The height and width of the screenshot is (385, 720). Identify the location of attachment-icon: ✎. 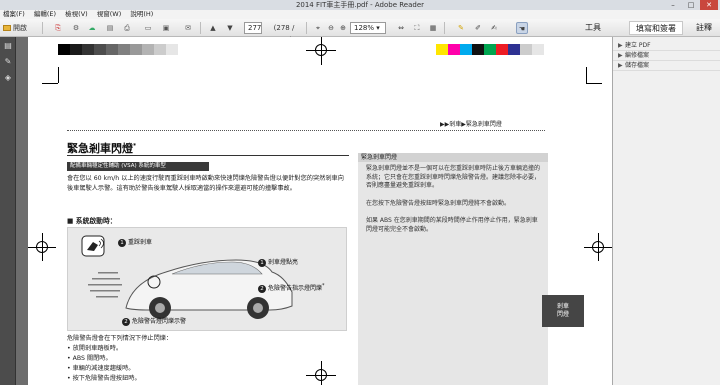
(8, 62).